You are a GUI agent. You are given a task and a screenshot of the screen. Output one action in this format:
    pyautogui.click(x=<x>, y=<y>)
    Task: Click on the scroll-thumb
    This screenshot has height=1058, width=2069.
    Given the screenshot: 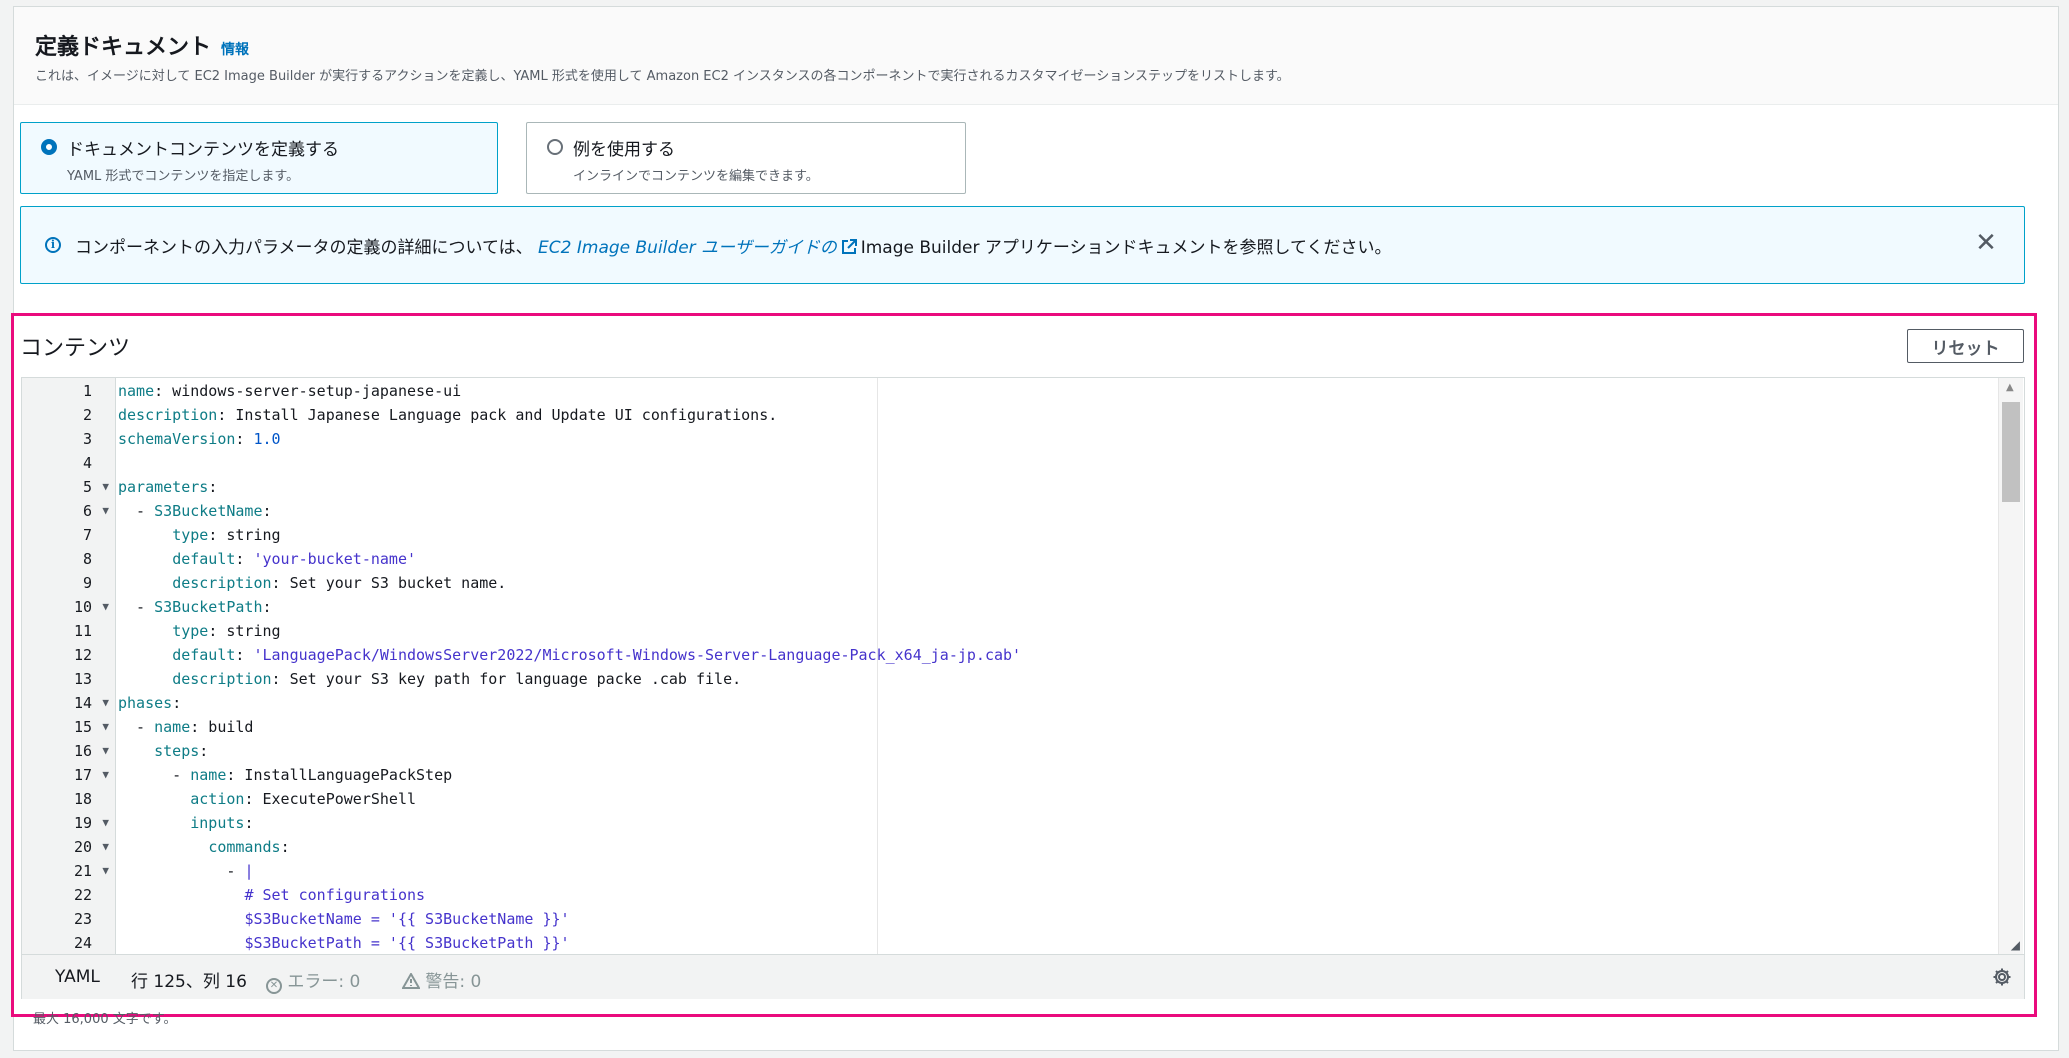 What is the action you would take?
    pyautogui.click(x=2011, y=452)
    